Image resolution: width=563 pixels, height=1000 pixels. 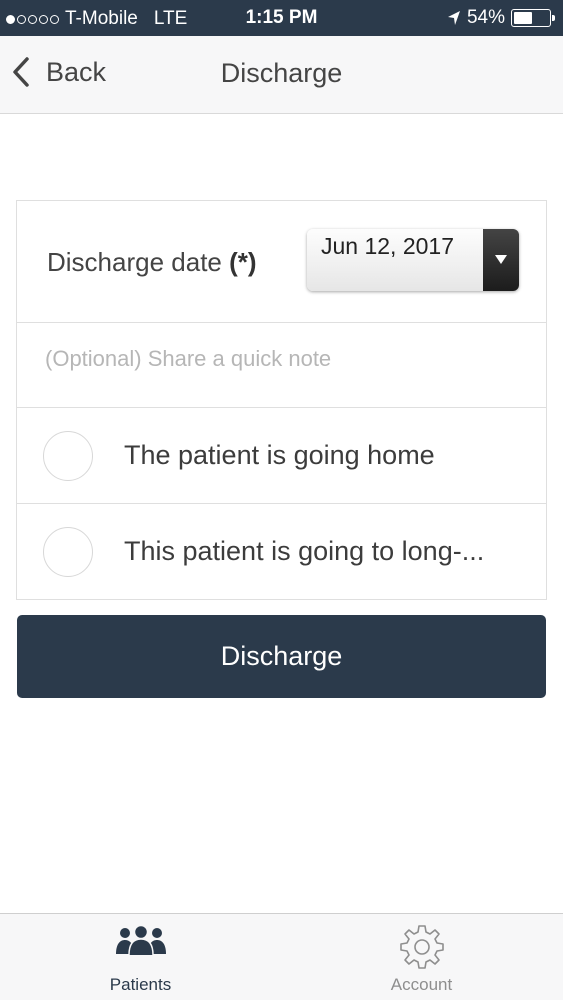 I want to click on battery-icon, so click(x=533, y=18).